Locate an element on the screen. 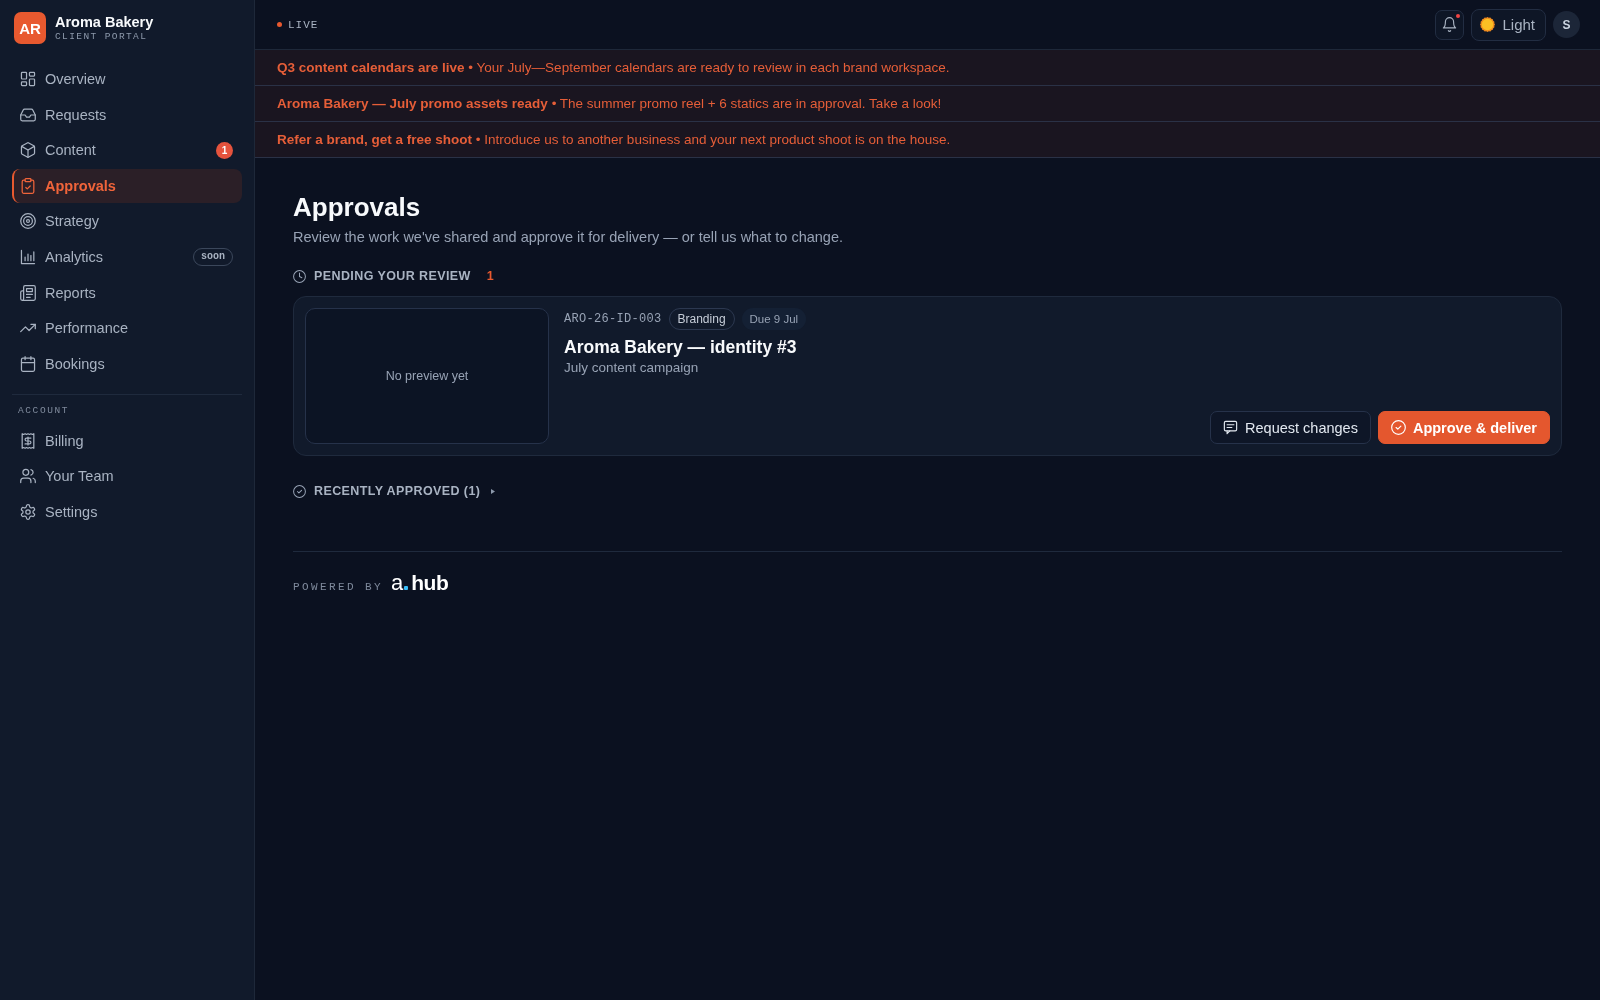 This screenshot has width=1600, height=1000. count-badge: 1 is located at coordinates (224, 150).